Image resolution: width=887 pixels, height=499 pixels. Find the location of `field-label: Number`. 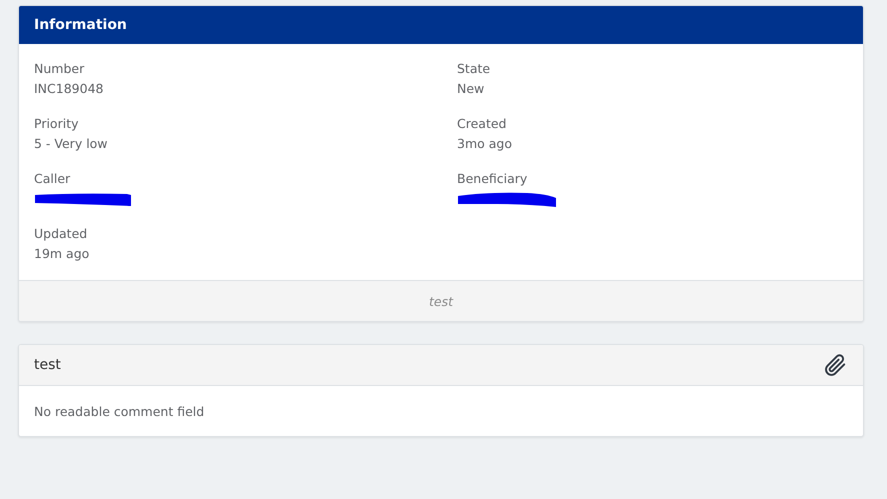

field-label: Number is located at coordinates (60, 69).